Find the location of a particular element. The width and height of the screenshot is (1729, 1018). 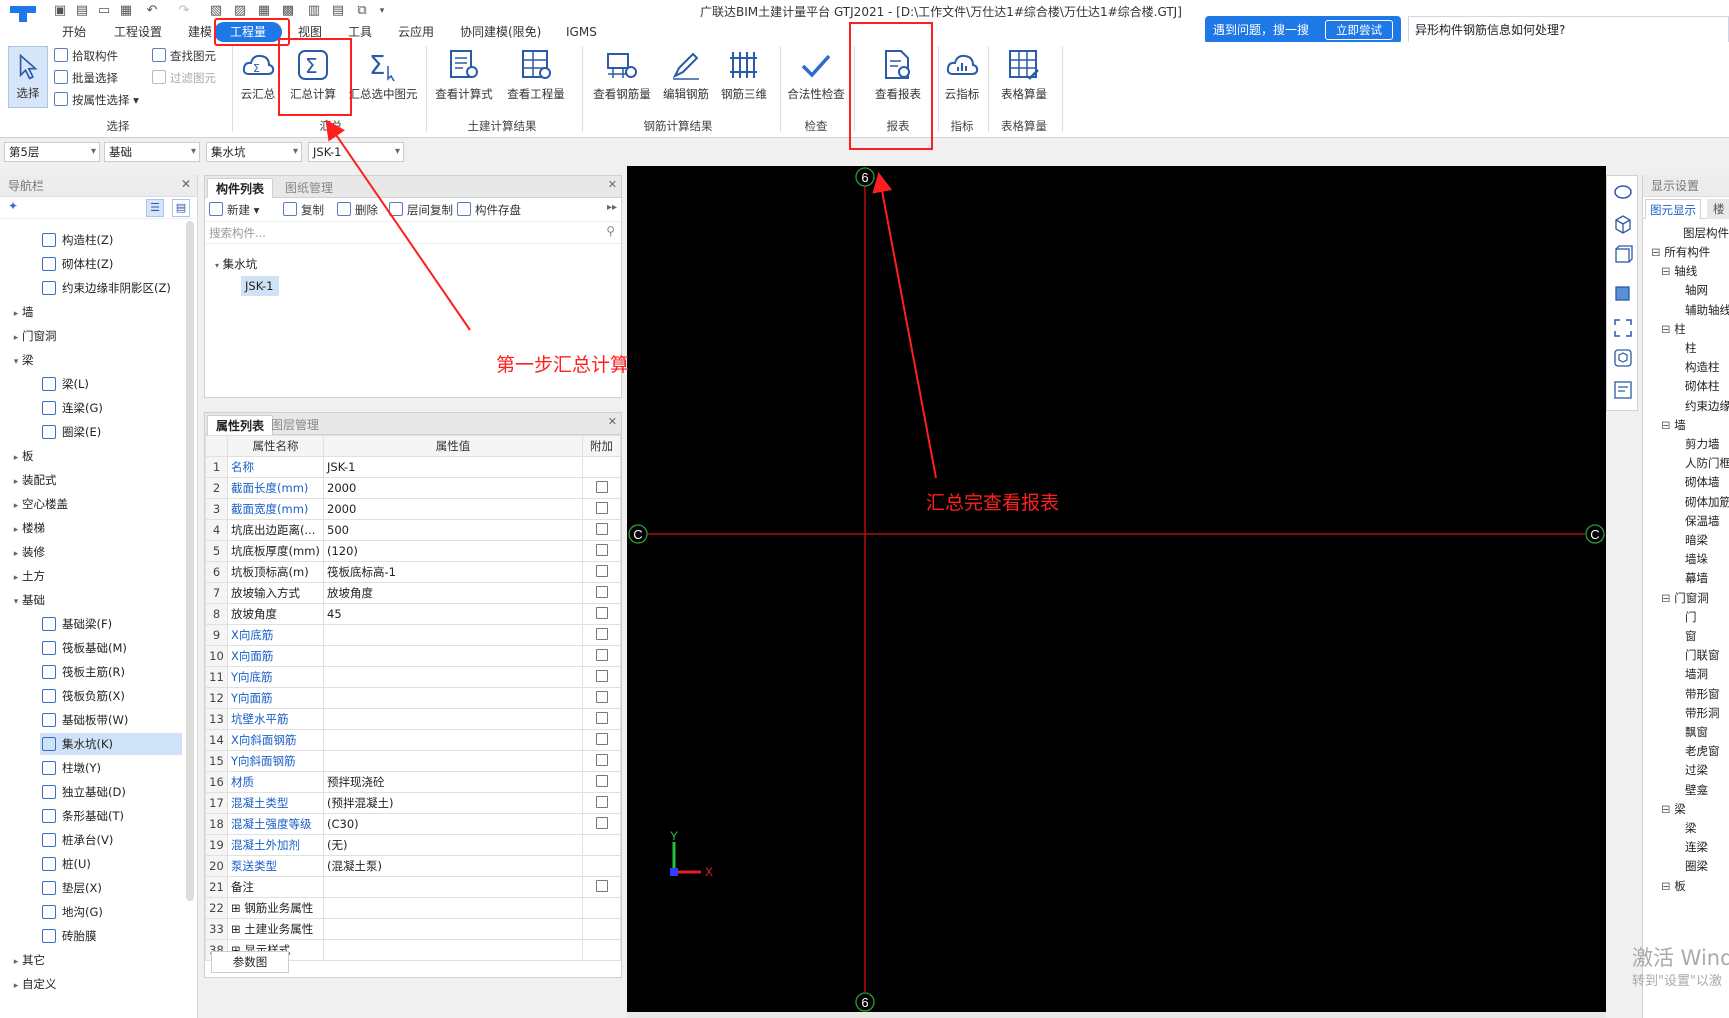

status-bar is located at coordinates (1116, 1015).